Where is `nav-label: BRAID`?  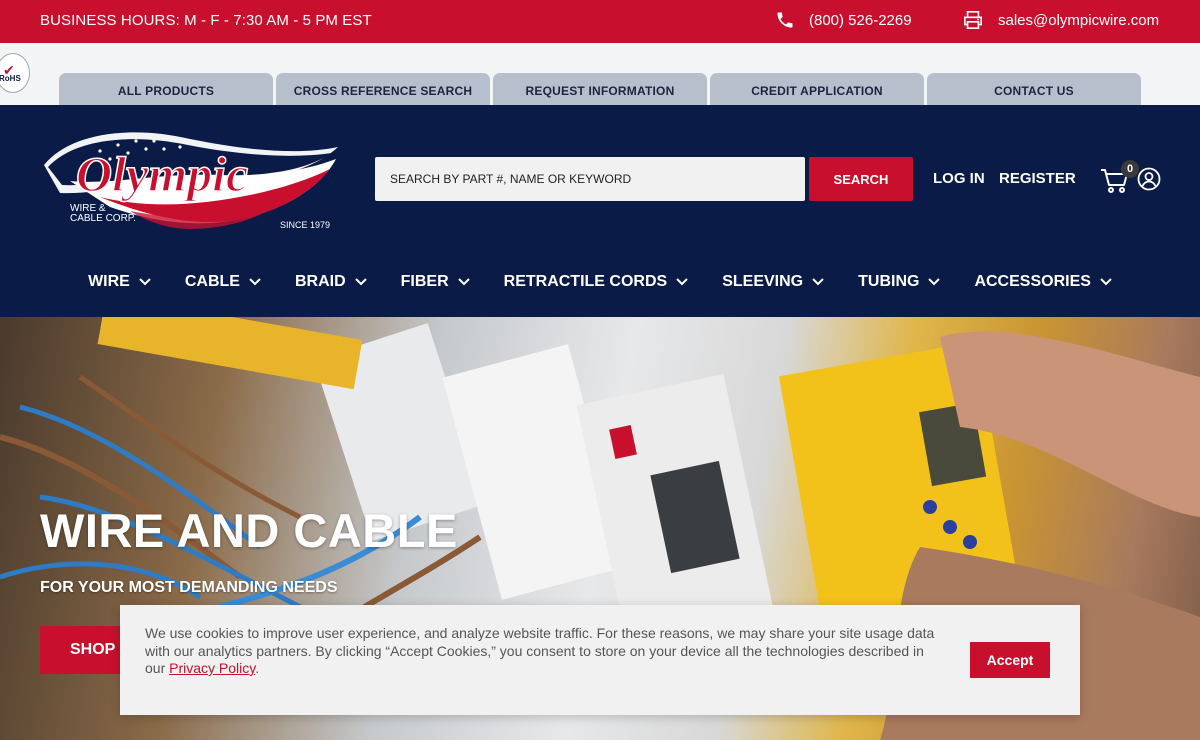 nav-label: BRAID is located at coordinates (320, 281).